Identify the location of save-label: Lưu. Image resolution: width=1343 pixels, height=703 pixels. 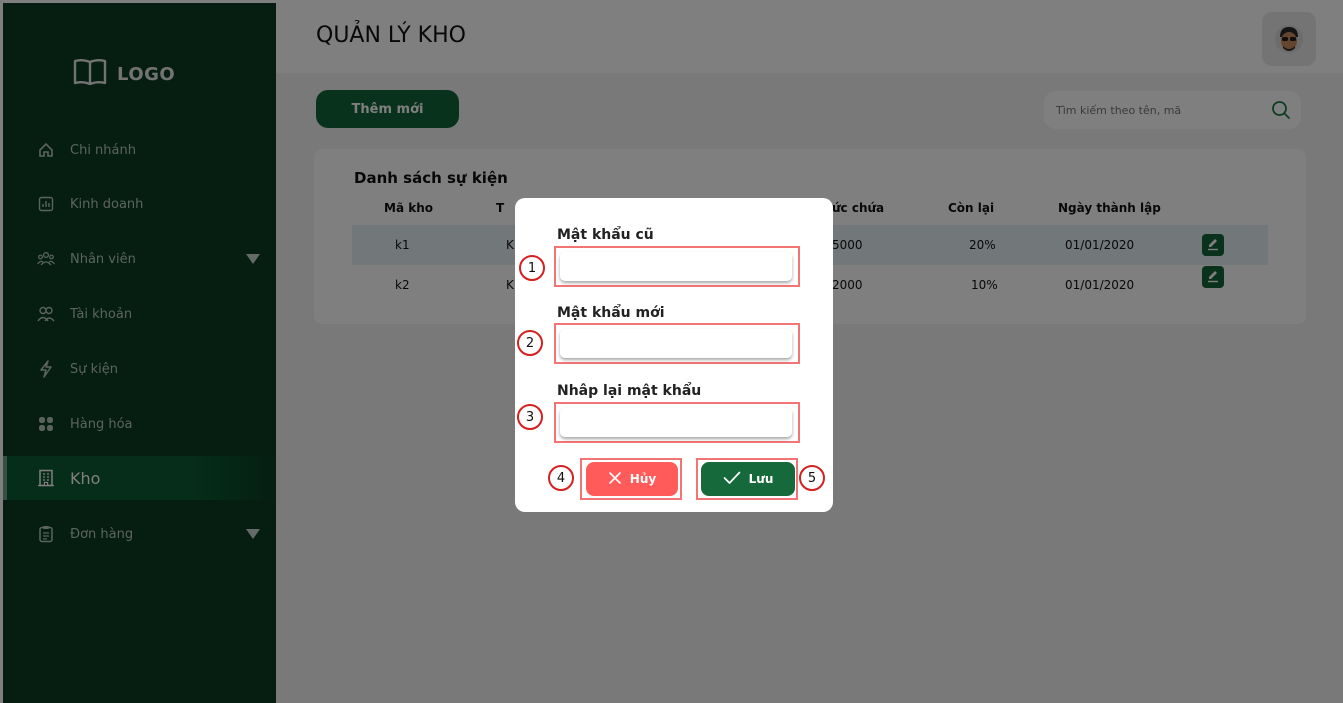
(761, 479).